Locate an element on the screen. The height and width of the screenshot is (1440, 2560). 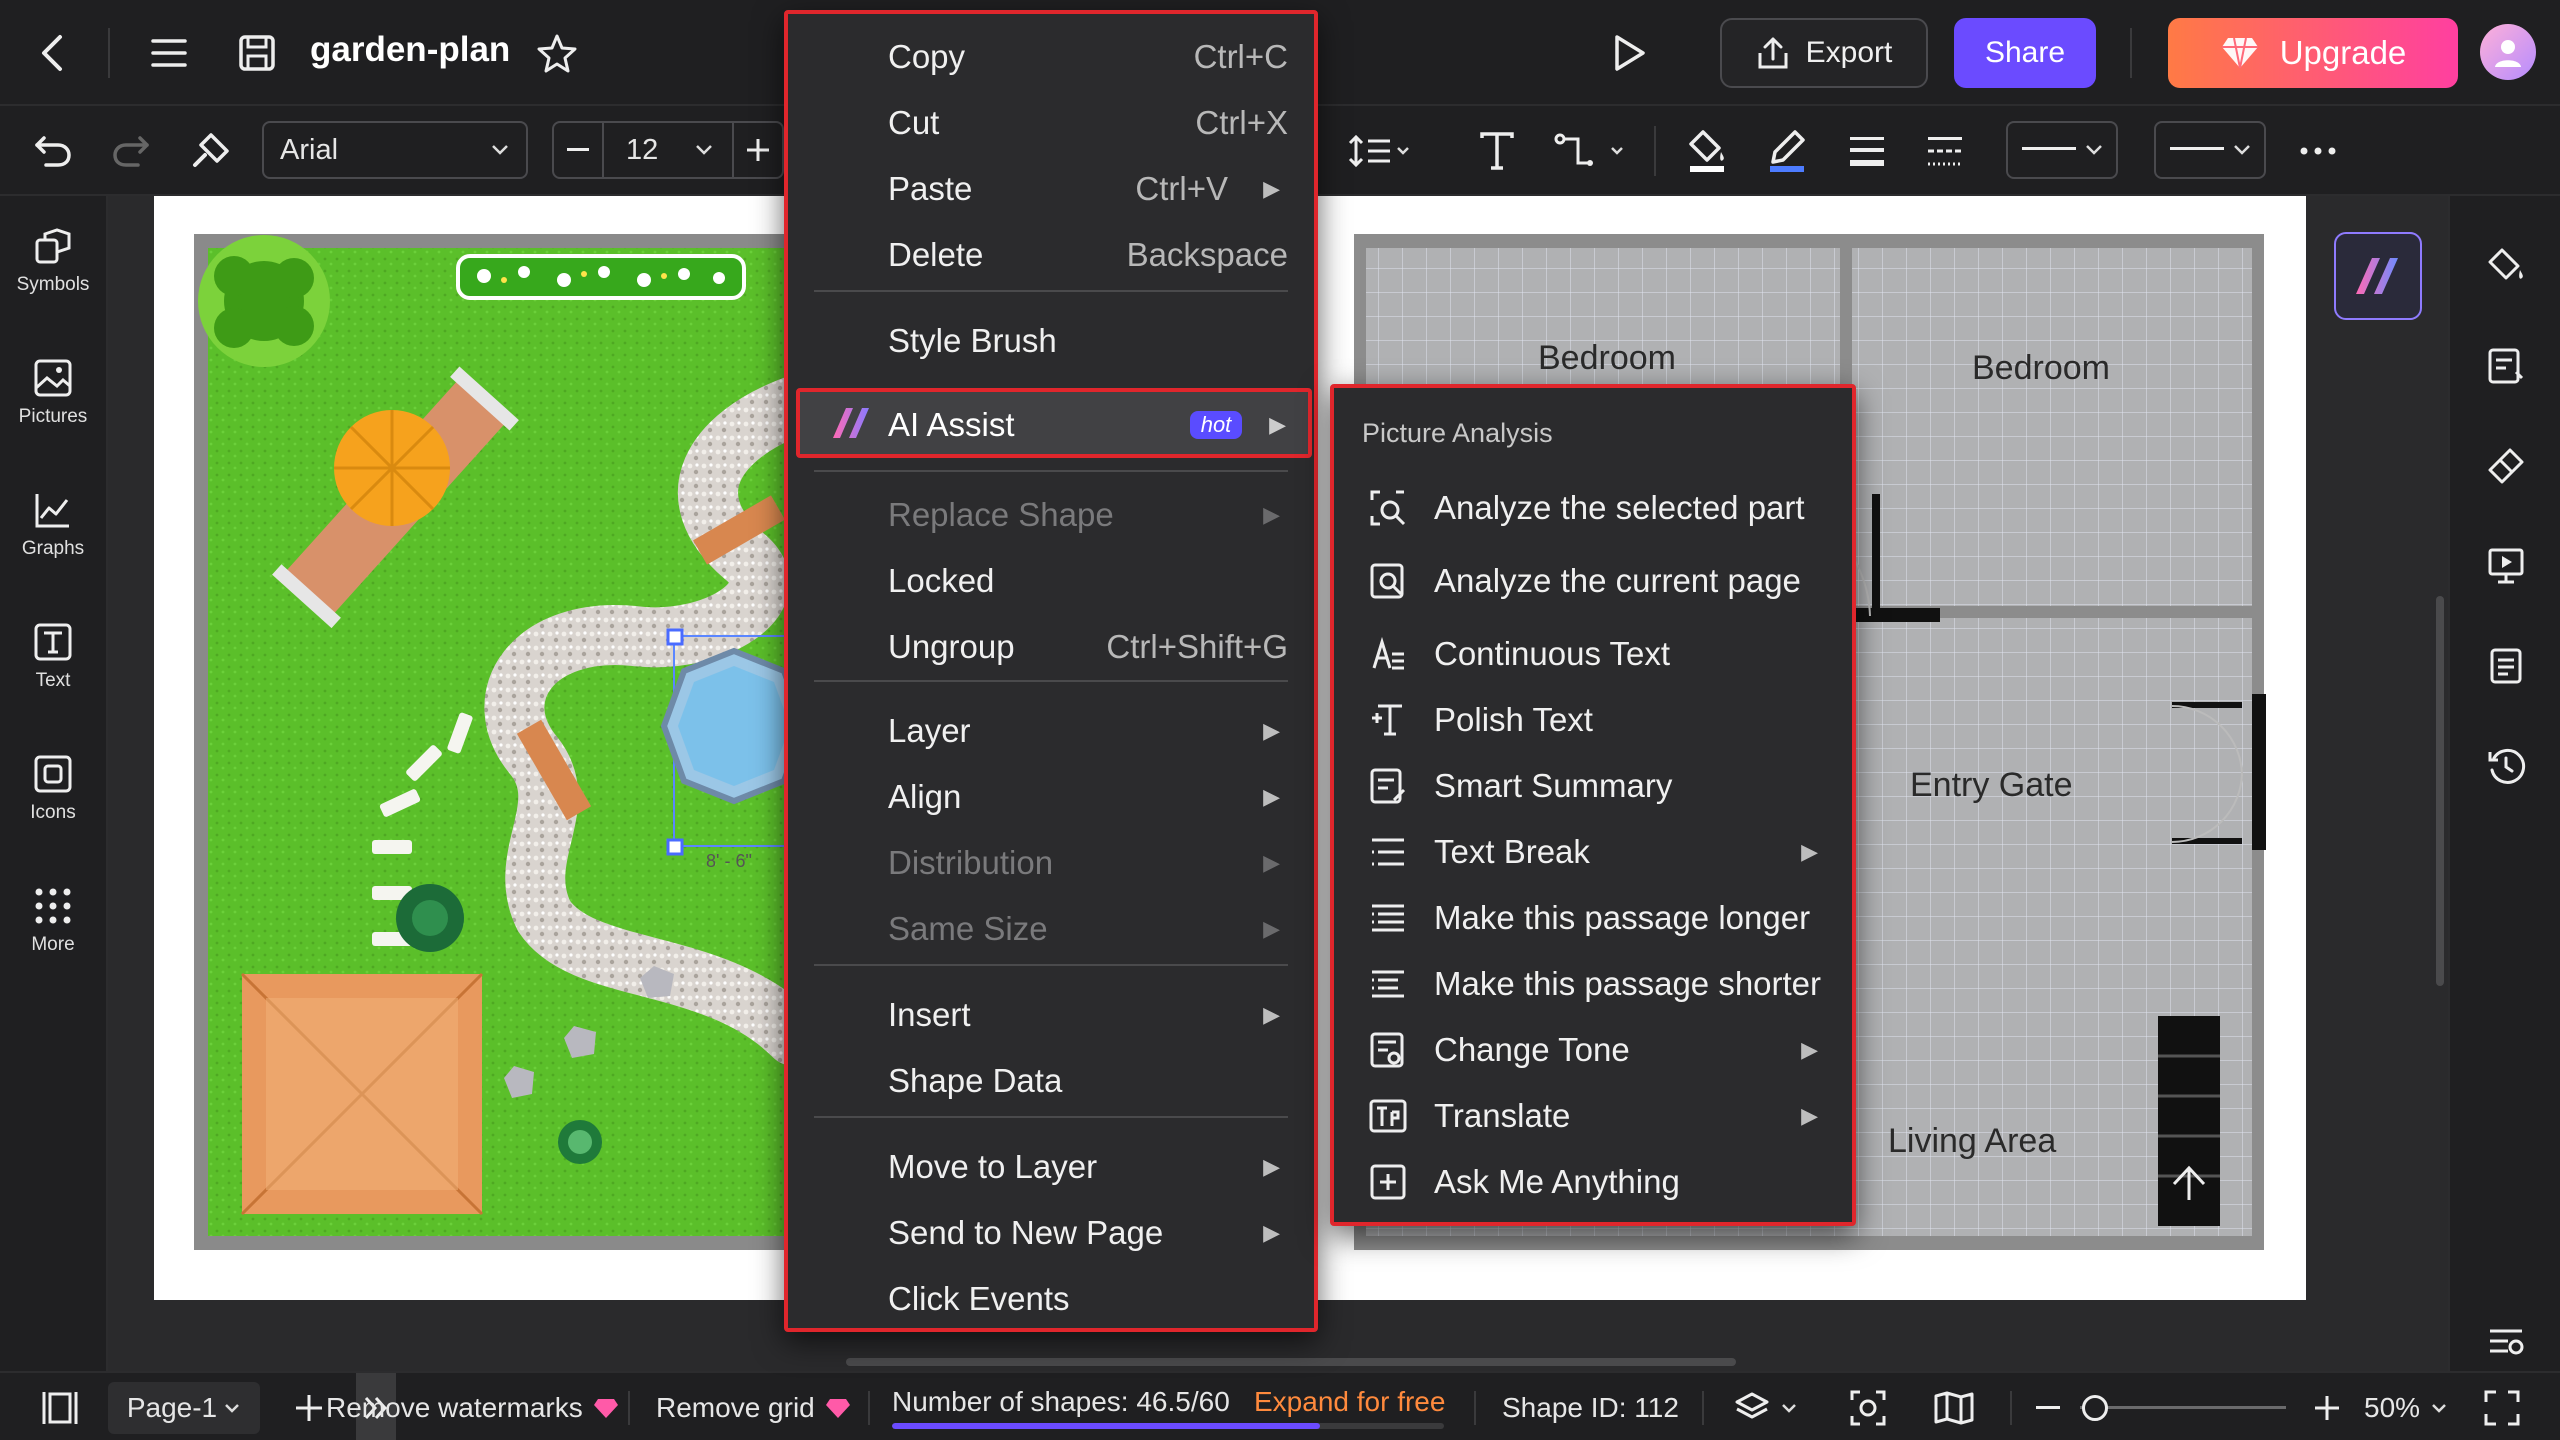
remove-grid-link: Remove grid is located at coordinates (753, 1406).